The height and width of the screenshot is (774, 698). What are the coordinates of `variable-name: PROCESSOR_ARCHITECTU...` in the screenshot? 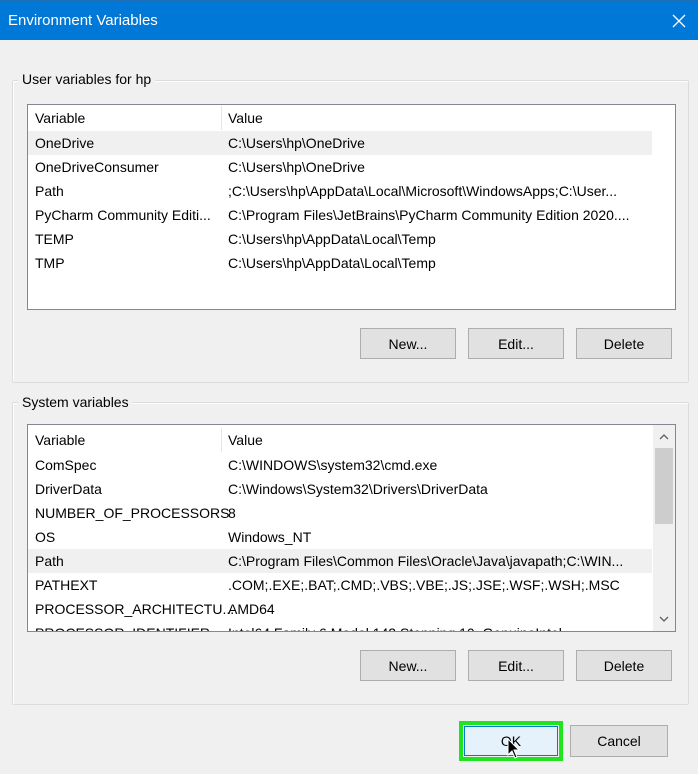 It's located at (135, 609).